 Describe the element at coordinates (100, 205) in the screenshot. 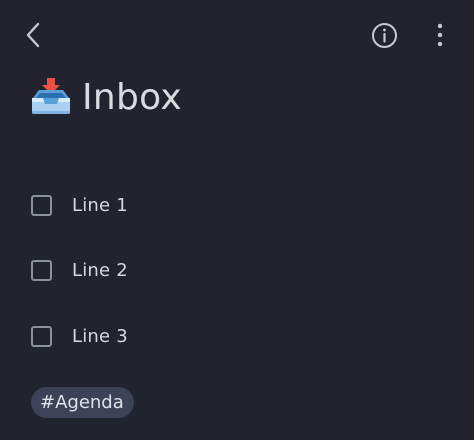

I see `task-label: Line 1` at that location.